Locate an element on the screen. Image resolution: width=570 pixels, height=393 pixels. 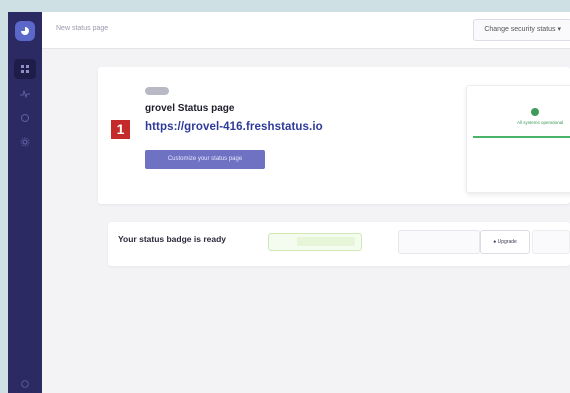
incident-icon is located at coordinates (25, 118).